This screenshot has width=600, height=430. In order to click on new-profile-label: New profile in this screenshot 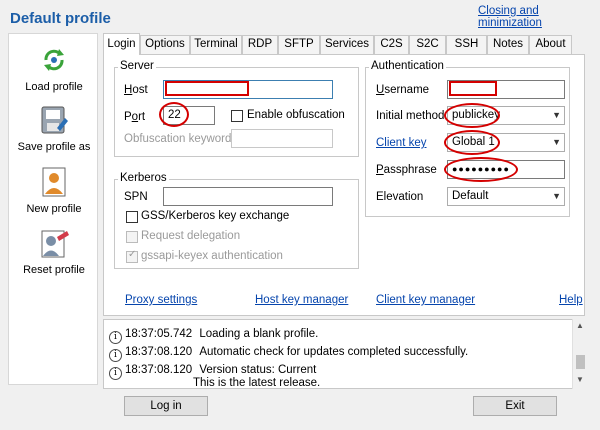, I will do `click(54, 209)`.